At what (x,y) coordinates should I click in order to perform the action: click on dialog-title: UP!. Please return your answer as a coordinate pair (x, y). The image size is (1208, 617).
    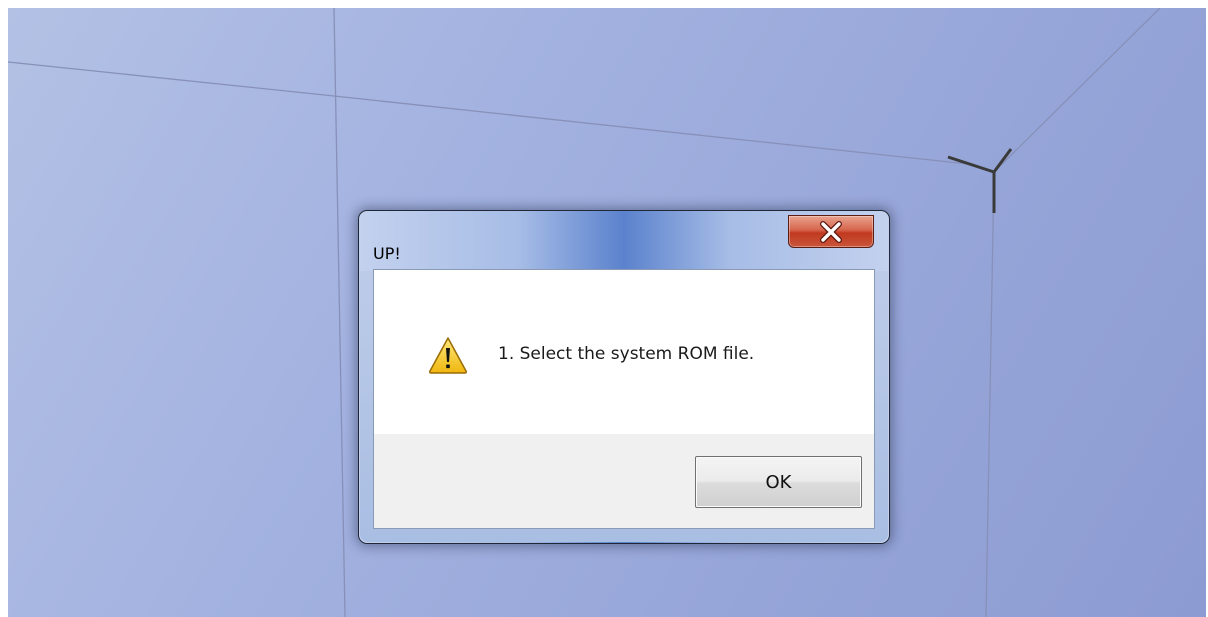
    Looking at the image, I should click on (387, 253).